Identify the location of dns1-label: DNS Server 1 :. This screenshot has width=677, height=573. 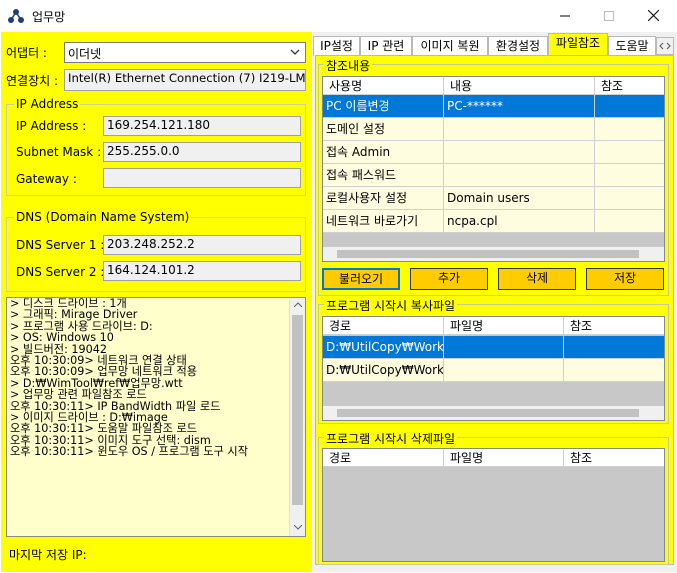
(60, 245).